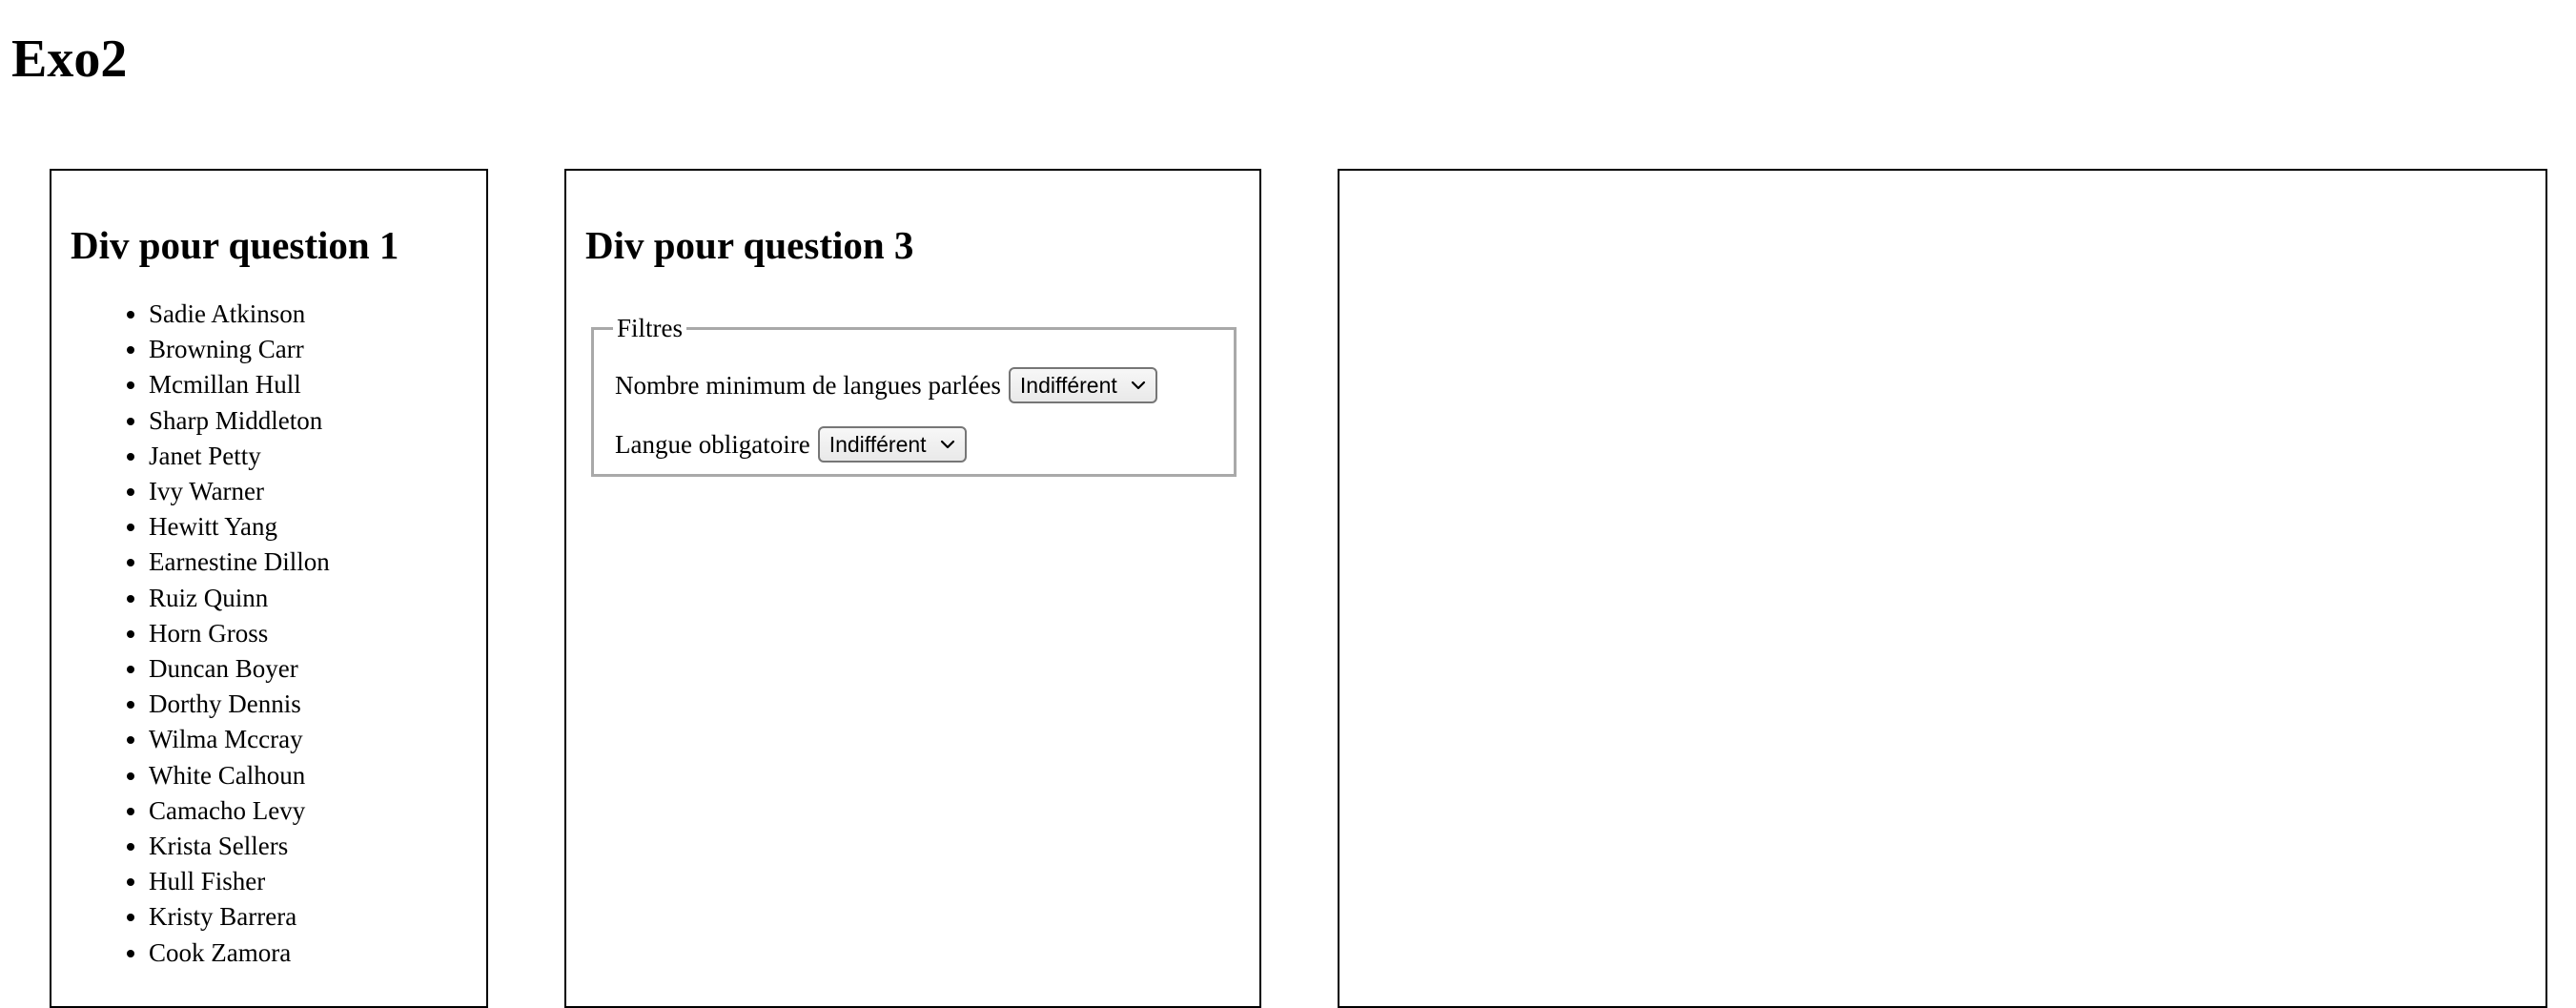  What do you see at coordinates (877, 444) in the screenshot?
I see `required-language-selected-value: Indifférent` at bounding box center [877, 444].